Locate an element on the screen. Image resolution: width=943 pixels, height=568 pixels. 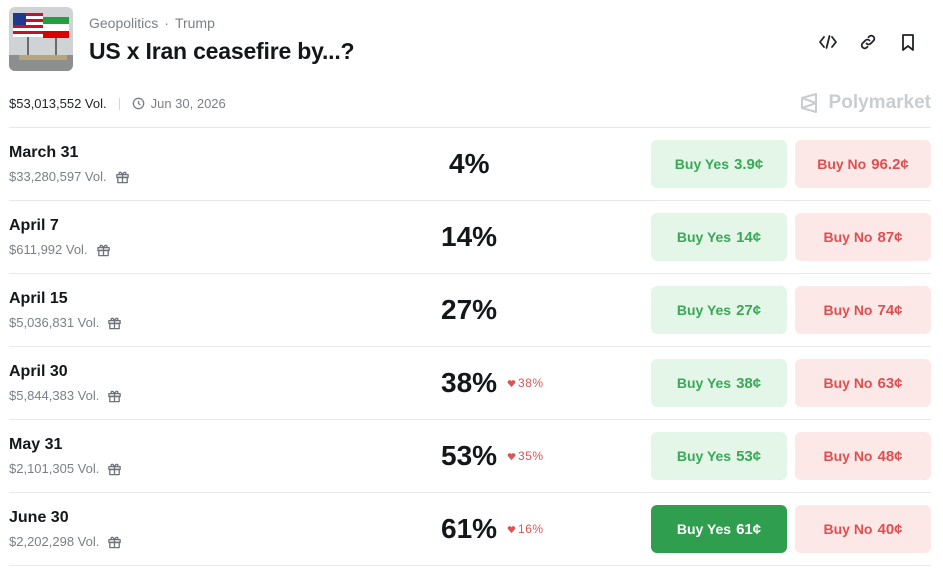
buy-no-button: Buy No 87¢ is located at coordinates (863, 237).